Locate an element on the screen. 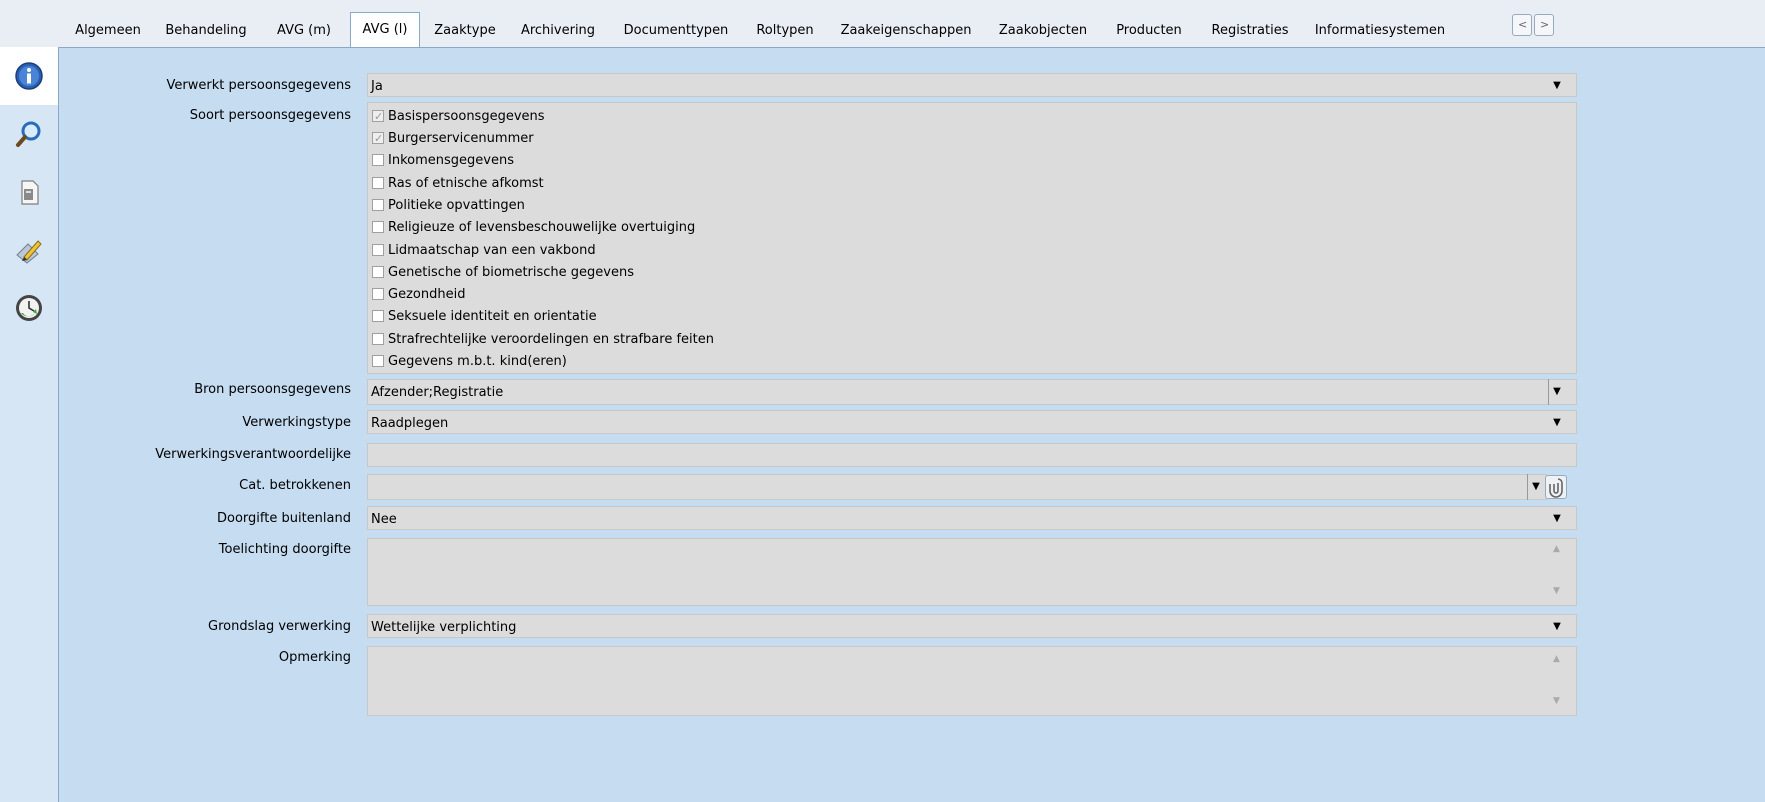 The height and width of the screenshot is (802, 1765). info-icon is located at coordinates (29, 76).